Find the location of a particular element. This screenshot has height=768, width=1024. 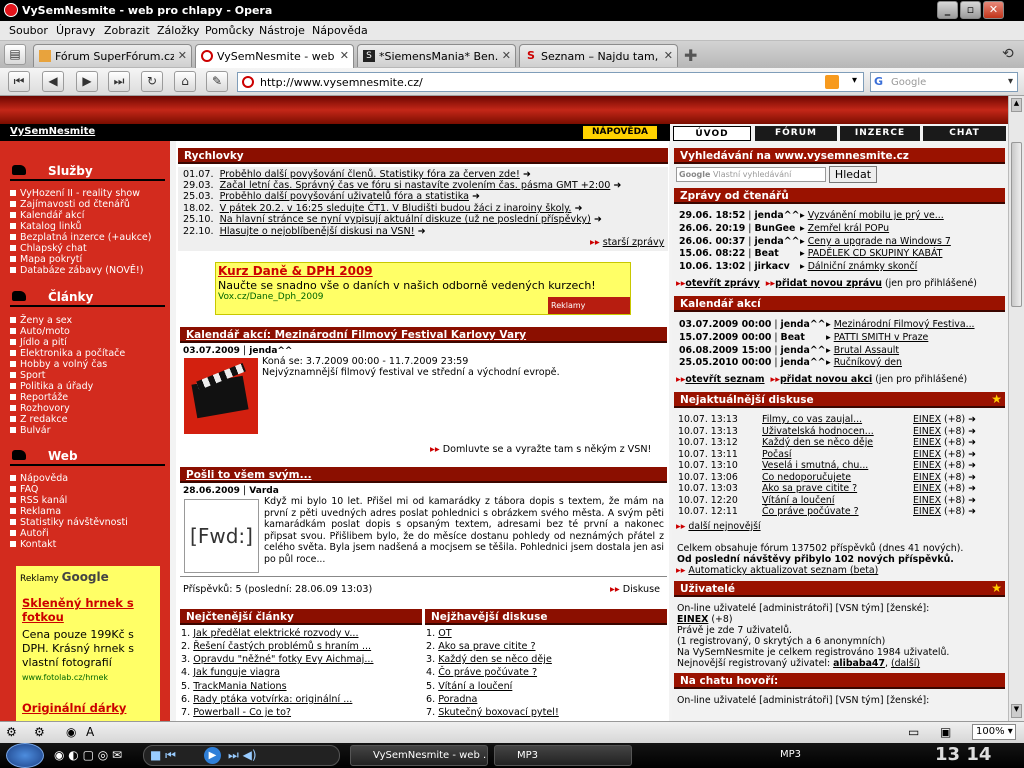

forward-icon: ▶ is located at coordinates (87, 81).